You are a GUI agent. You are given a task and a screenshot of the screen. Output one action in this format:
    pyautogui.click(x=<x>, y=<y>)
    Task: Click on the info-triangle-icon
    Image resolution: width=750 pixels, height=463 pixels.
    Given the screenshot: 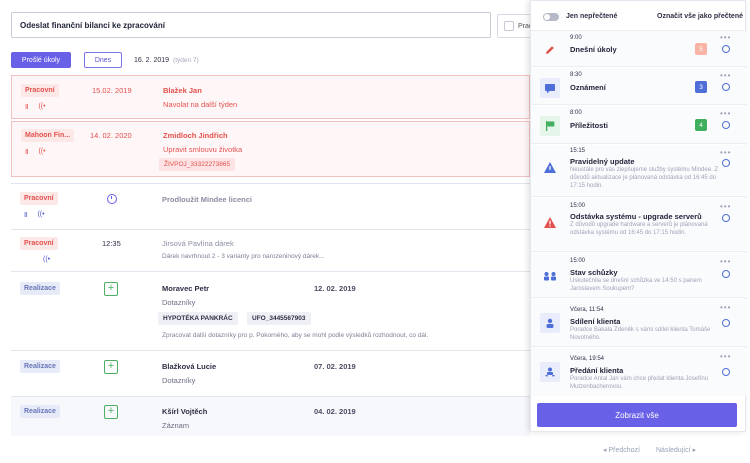 What is the action you would take?
    pyautogui.click(x=550, y=167)
    